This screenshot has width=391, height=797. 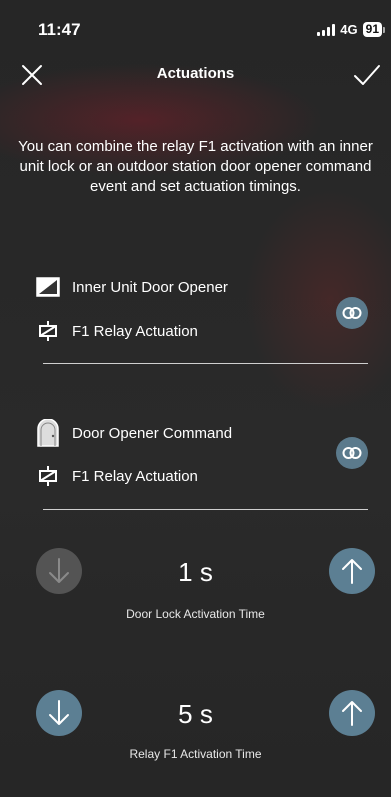 I want to click on signal-icon, so click(x=326, y=29).